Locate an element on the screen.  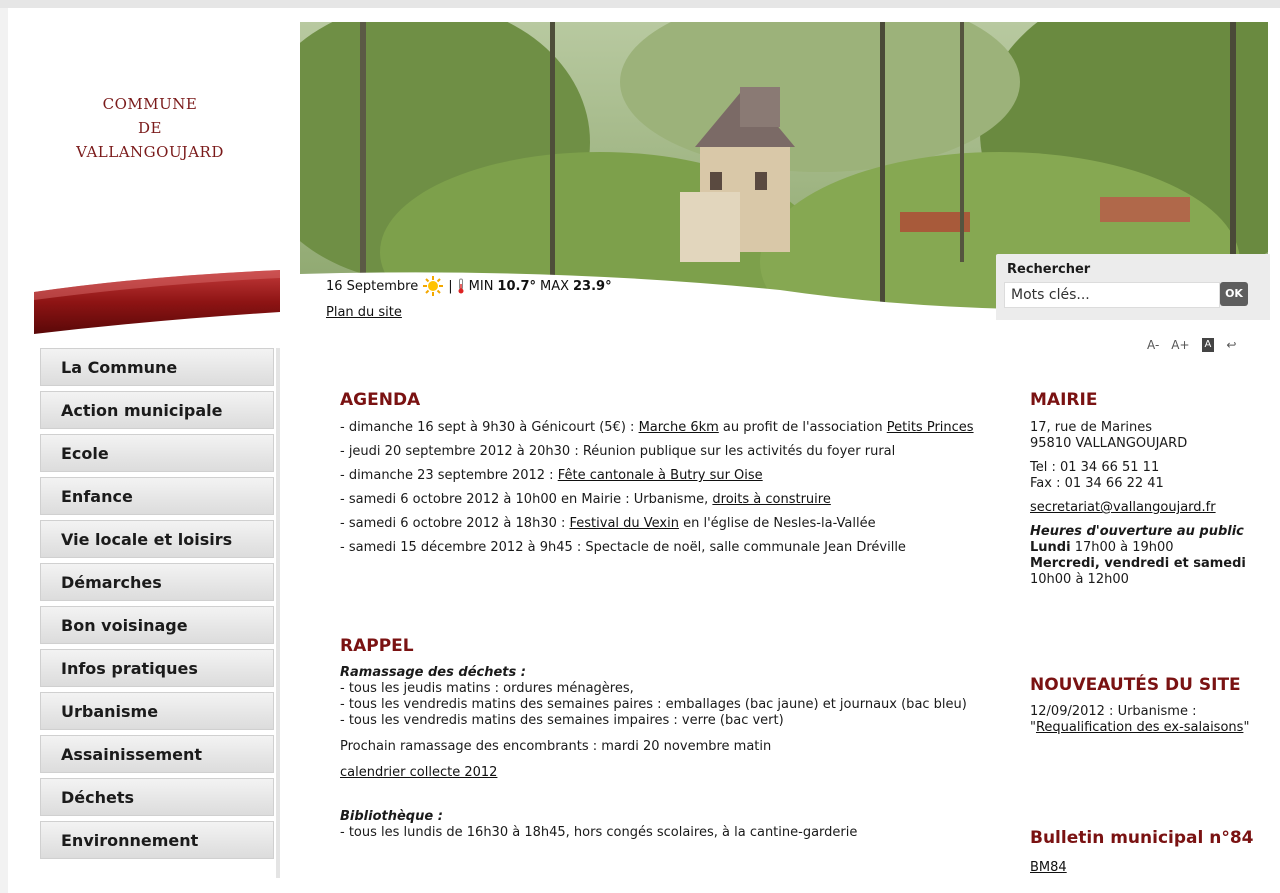
weather-max-label: MAX is located at coordinates (555, 286).